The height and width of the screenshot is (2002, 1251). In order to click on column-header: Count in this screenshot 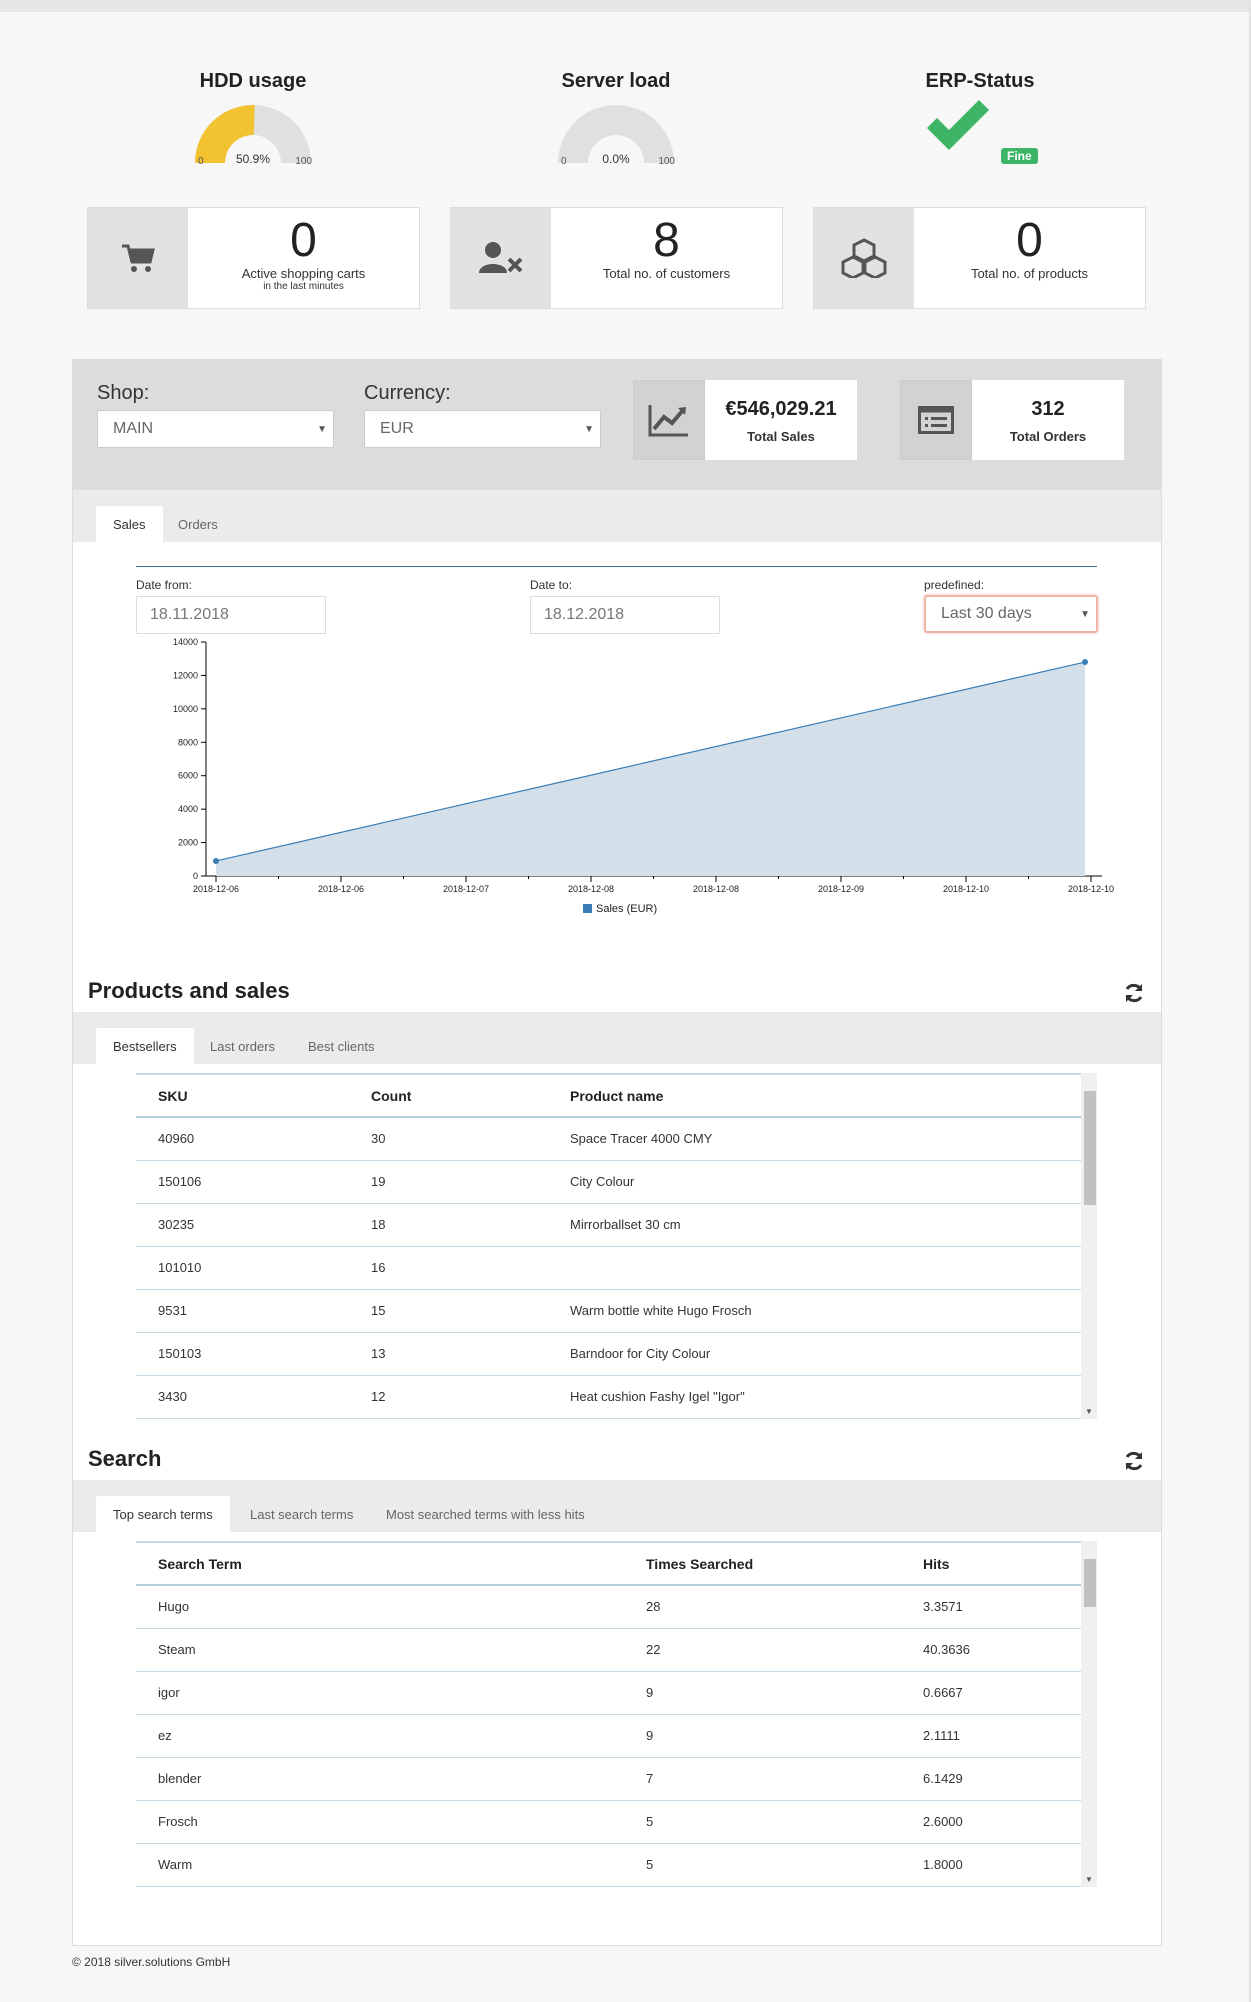, I will do `click(448, 1095)`.